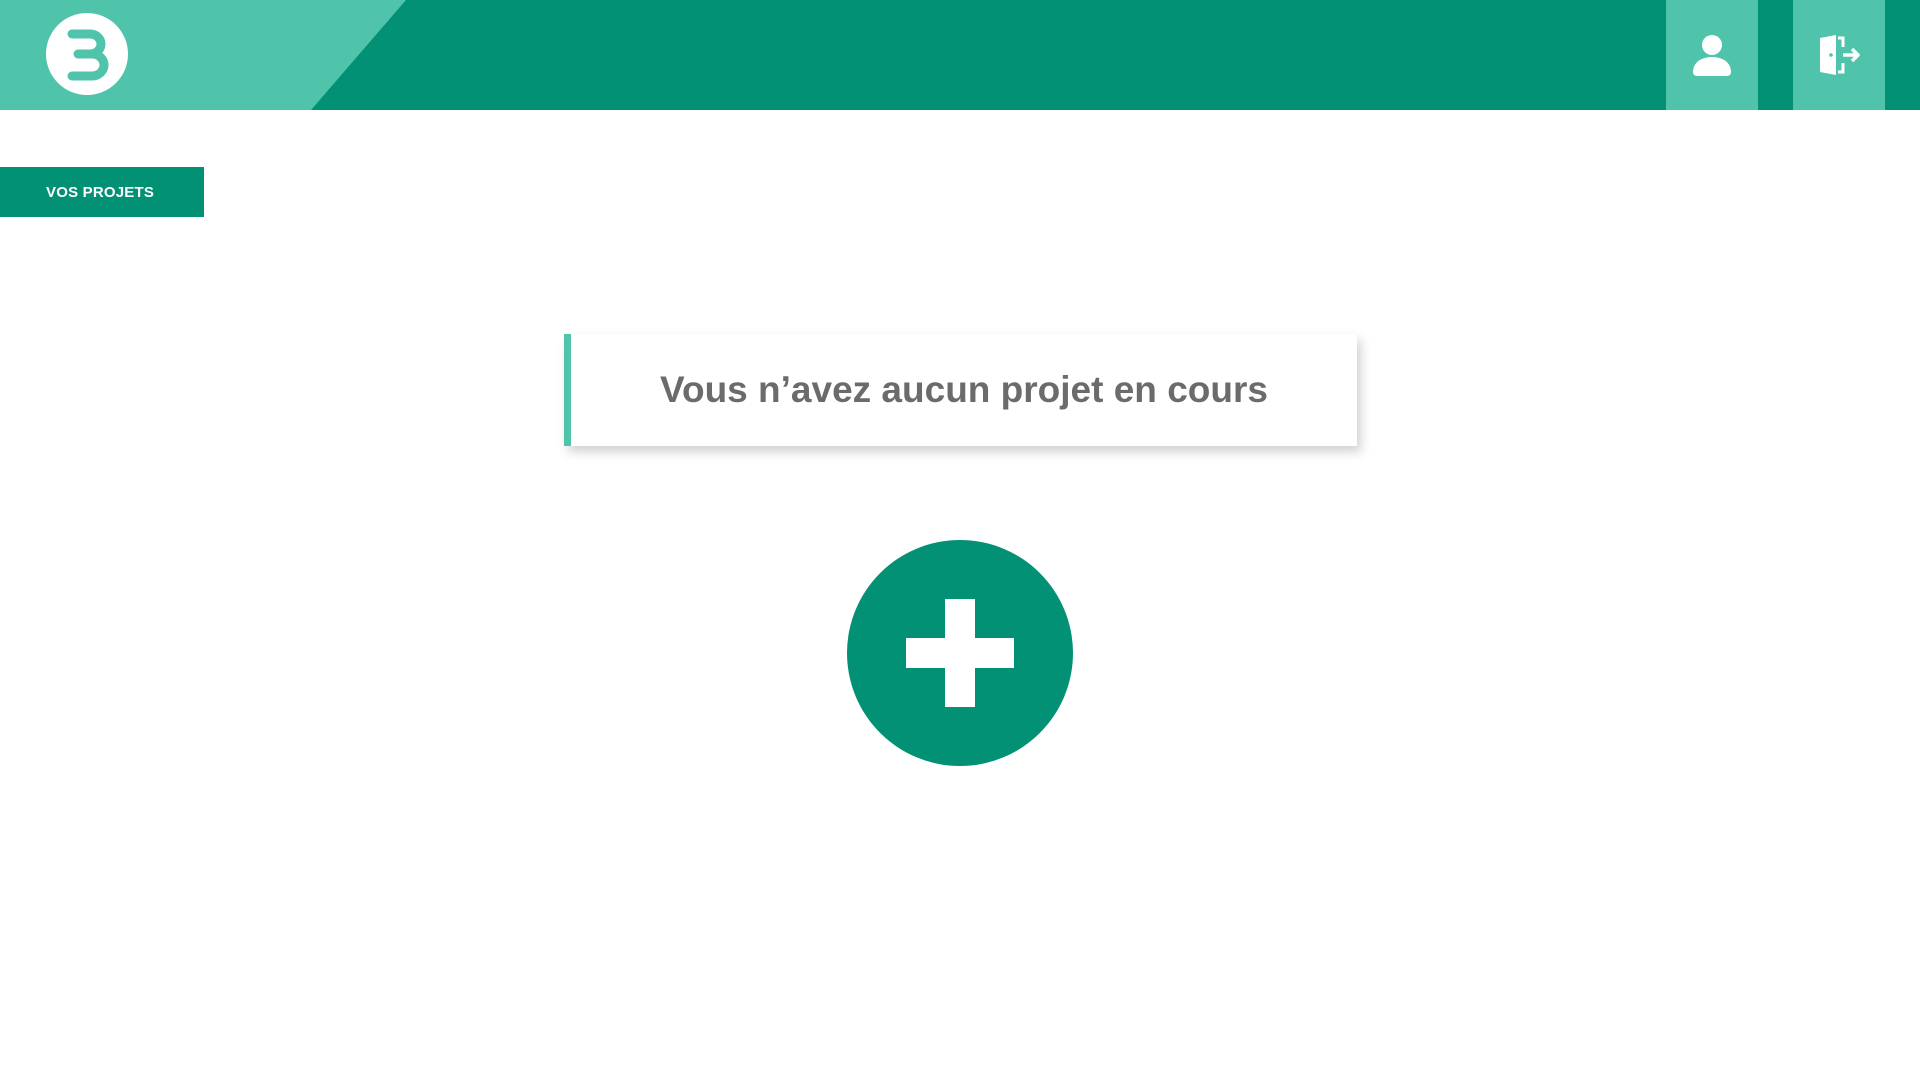 The width and height of the screenshot is (1920, 1080). I want to click on logout-door-icon, so click(1840, 55).